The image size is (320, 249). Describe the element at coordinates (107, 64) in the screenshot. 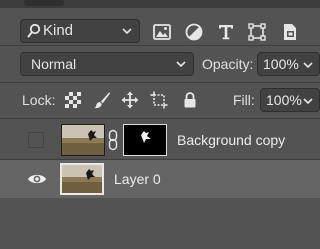

I see `blend-mode-select: Normal` at that location.